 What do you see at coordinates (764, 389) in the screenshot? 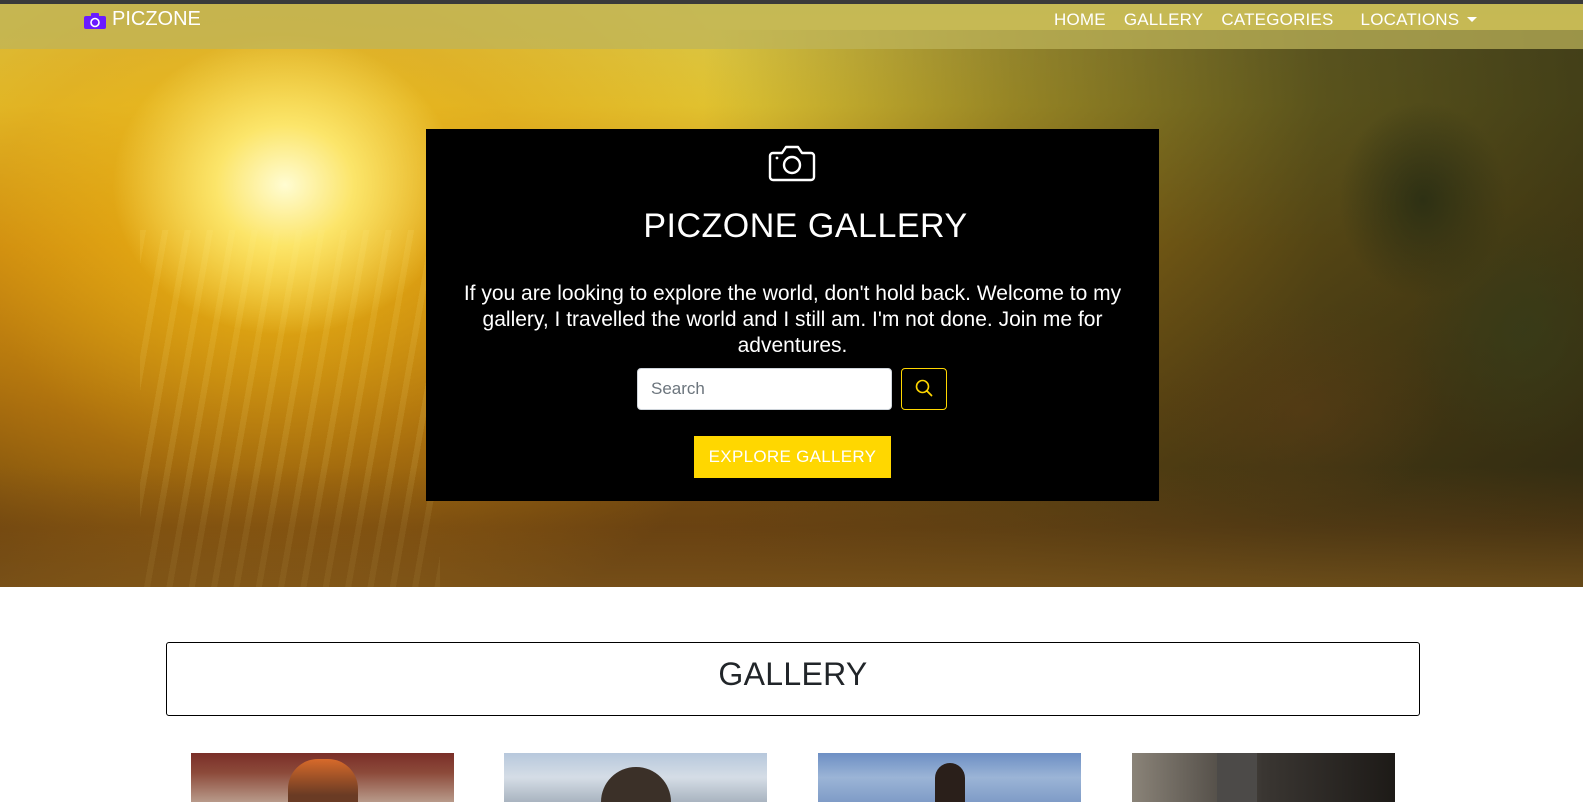
I see `search-input` at bounding box center [764, 389].